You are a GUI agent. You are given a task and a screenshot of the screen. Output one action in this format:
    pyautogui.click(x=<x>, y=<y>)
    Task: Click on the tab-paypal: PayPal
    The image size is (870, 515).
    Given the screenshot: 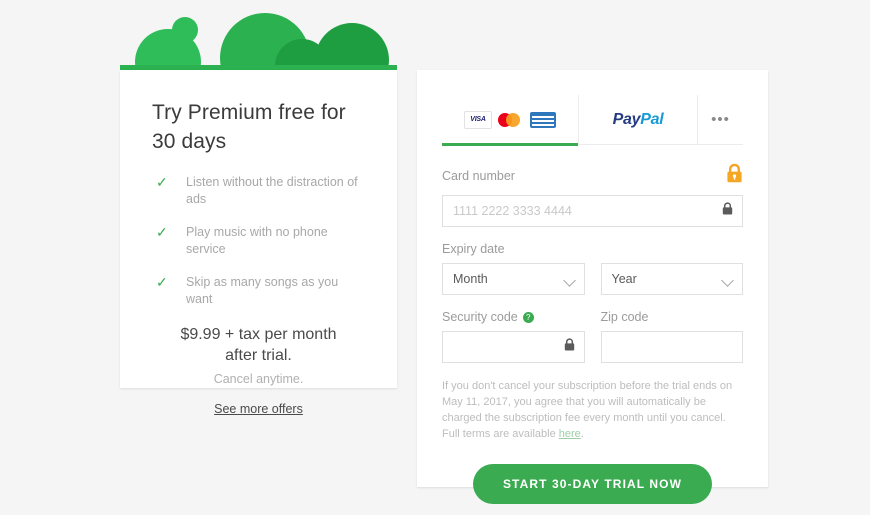 What is the action you would take?
    pyautogui.click(x=638, y=119)
    